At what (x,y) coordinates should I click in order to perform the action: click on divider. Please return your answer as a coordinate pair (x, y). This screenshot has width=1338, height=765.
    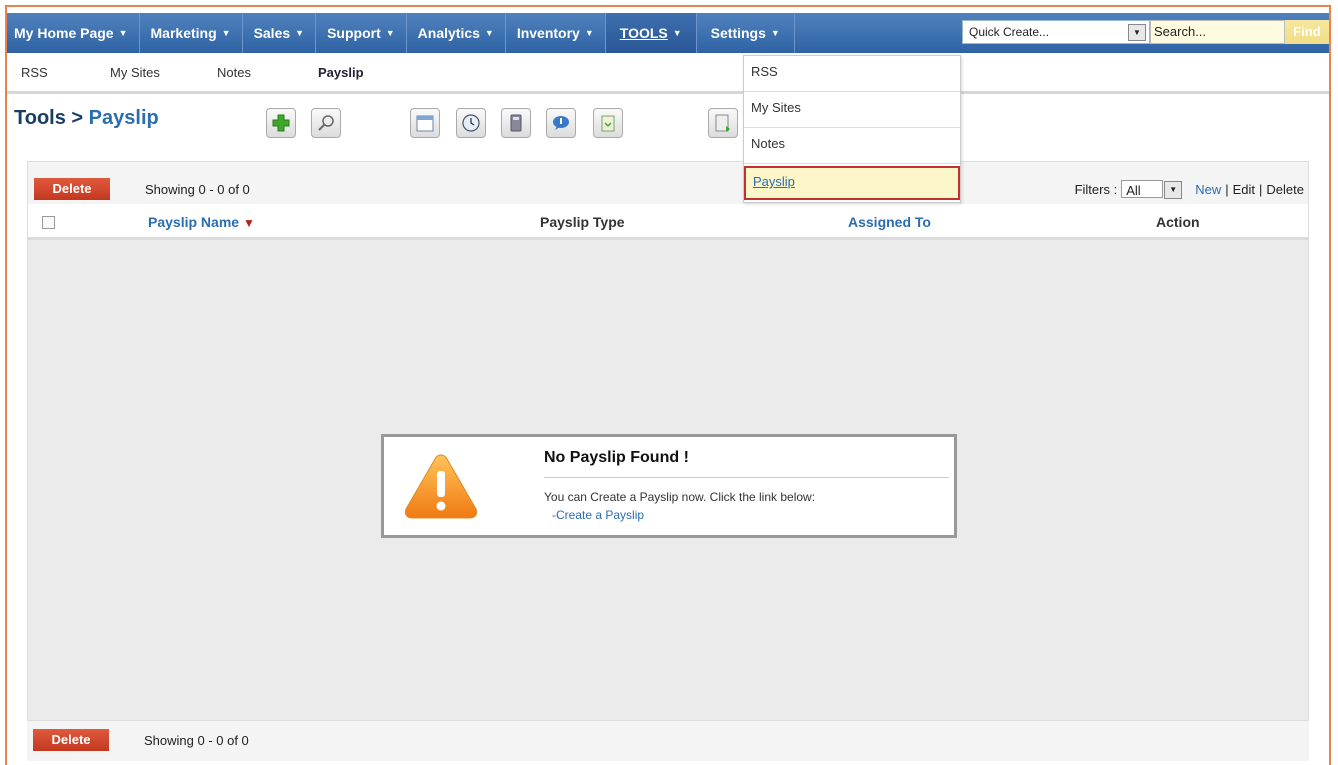
    Looking at the image, I should click on (746, 477).